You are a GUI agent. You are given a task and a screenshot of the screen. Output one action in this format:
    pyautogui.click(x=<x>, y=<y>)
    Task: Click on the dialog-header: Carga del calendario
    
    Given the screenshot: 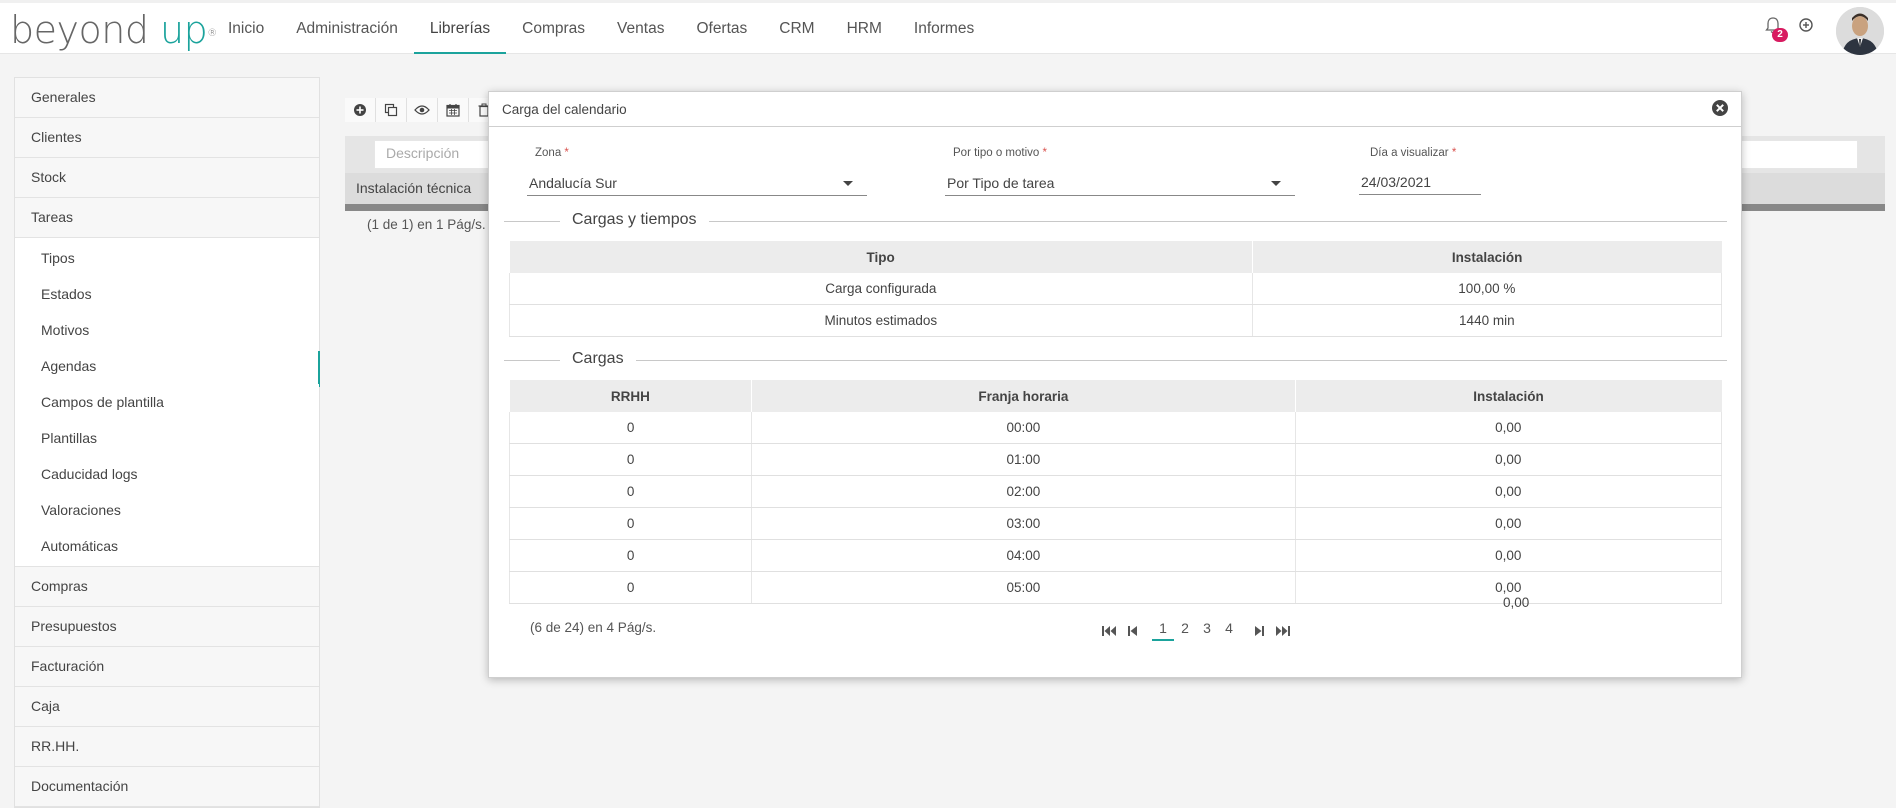 What is the action you would take?
    pyautogui.click(x=1115, y=109)
    